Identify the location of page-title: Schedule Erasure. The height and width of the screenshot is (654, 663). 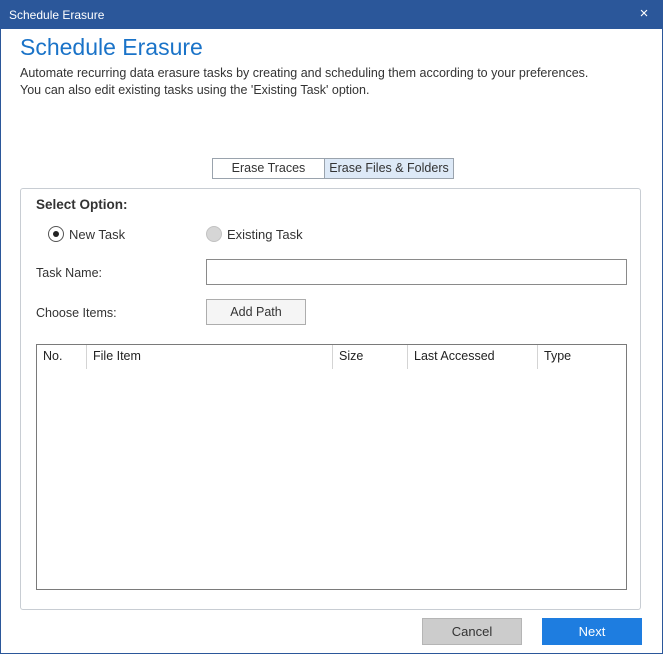
(111, 47).